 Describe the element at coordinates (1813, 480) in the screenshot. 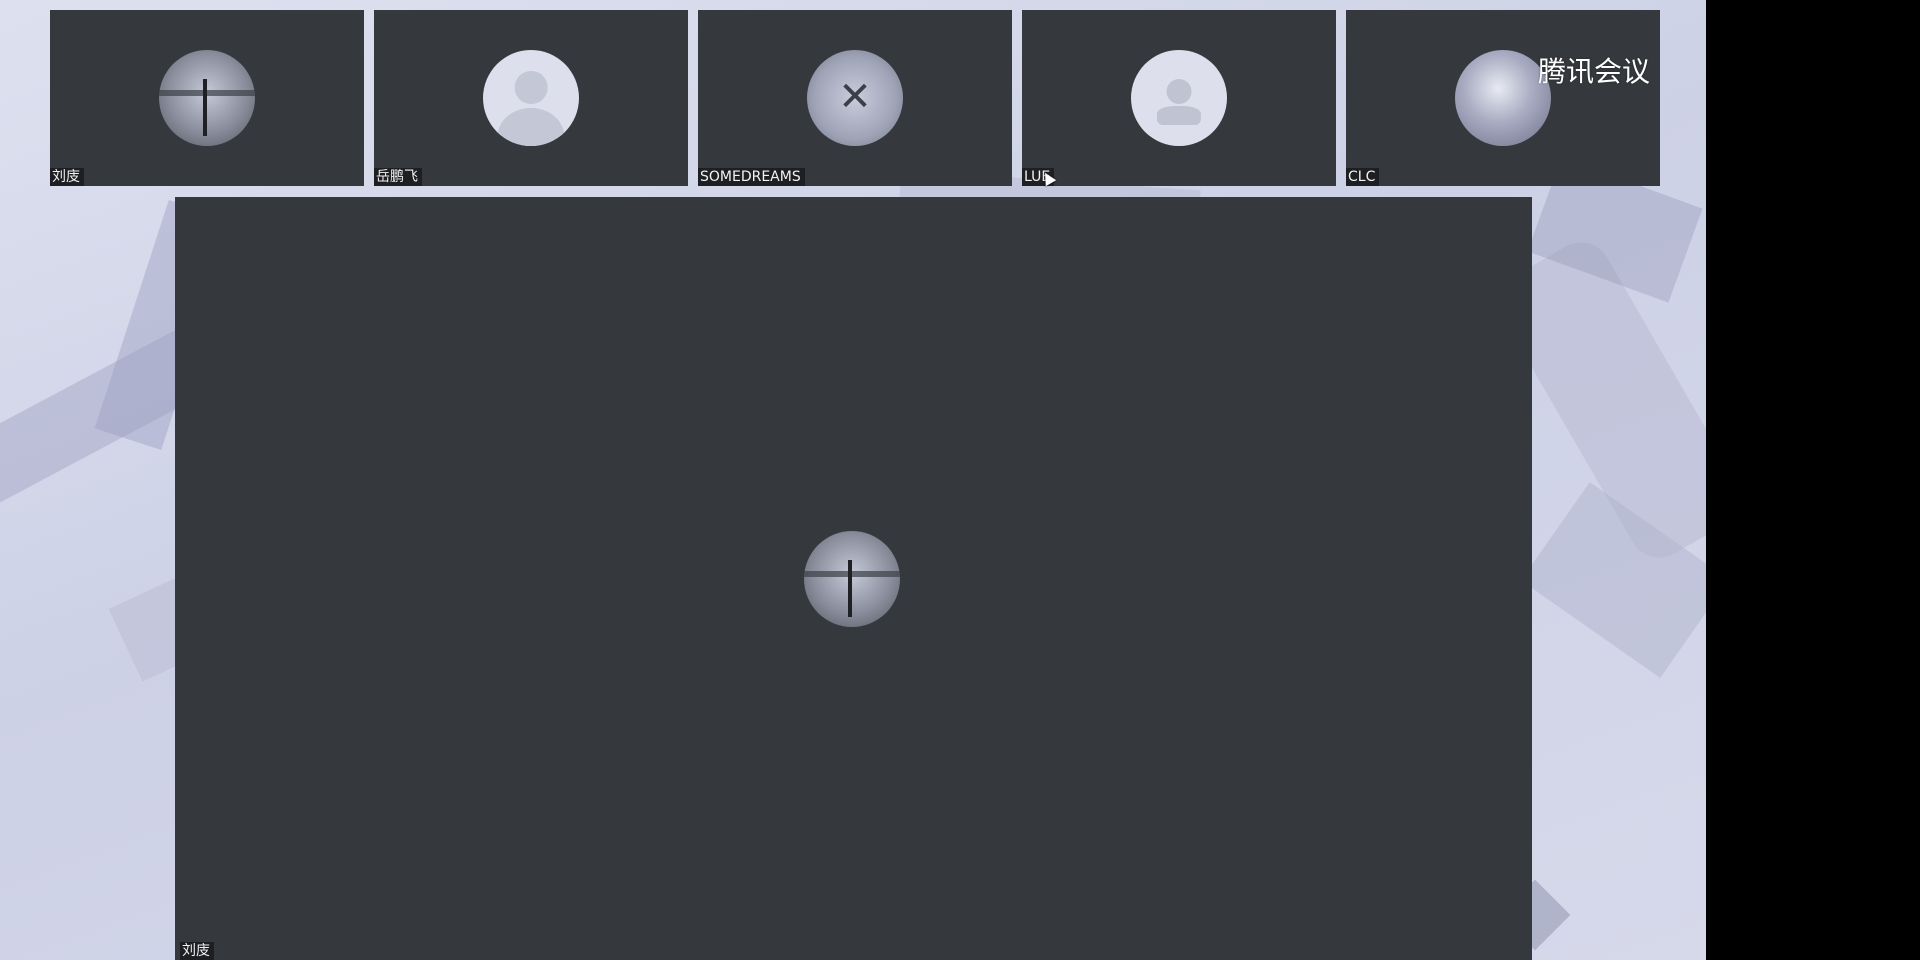

I see `black-side-panel` at that location.